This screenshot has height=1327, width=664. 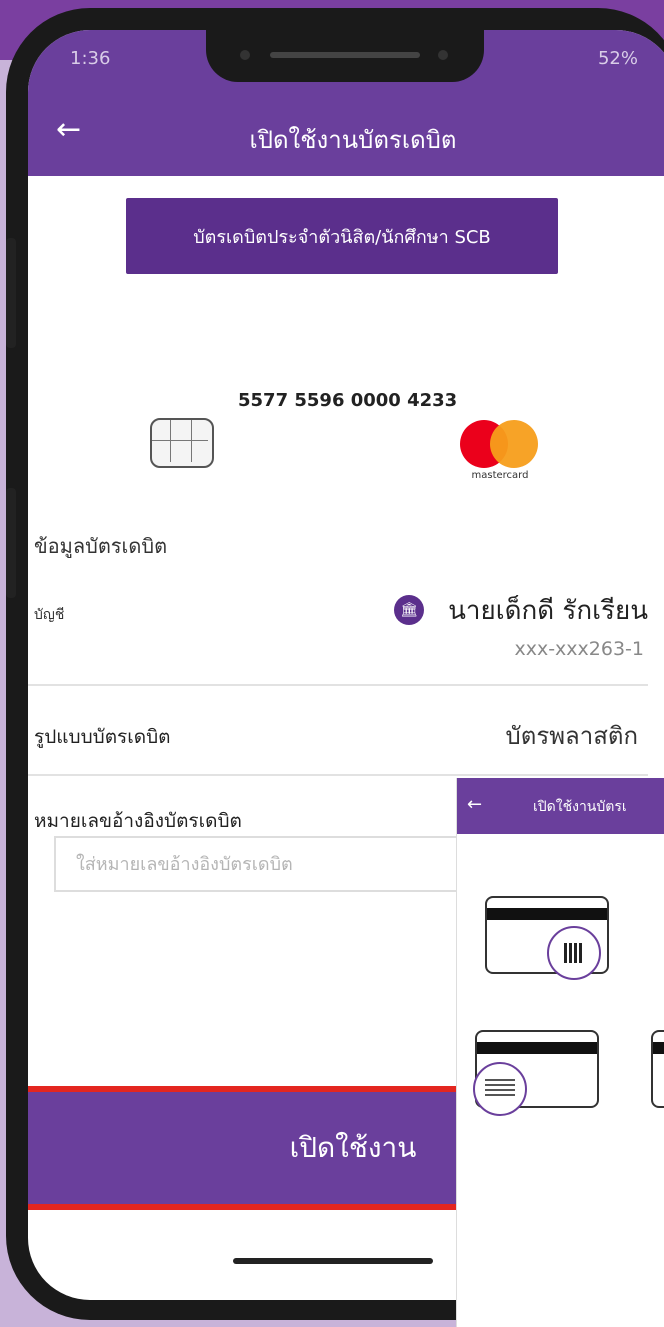 What do you see at coordinates (245, 55) in the screenshot?
I see `camera-dot` at bounding box center [245, 55].